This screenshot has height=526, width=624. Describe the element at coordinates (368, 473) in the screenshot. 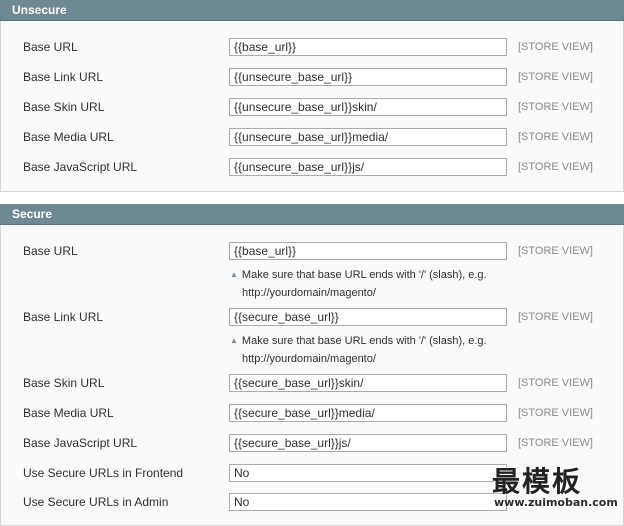

I see `use-secure-frontend-select: No` at that location.